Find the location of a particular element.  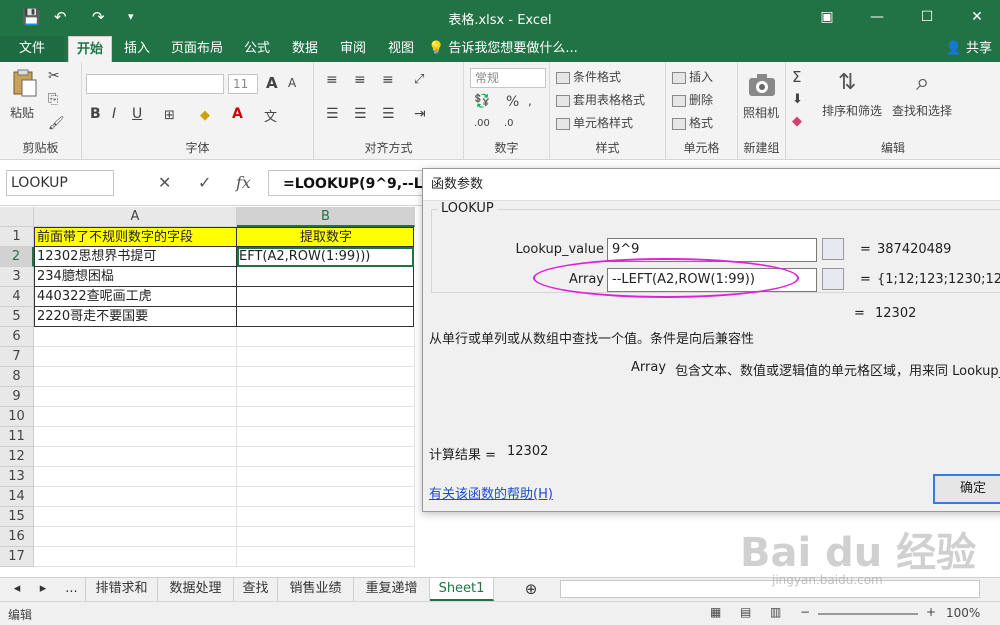

sheet-nav-next-icon: ▸ is located at coordinates (43, 589).